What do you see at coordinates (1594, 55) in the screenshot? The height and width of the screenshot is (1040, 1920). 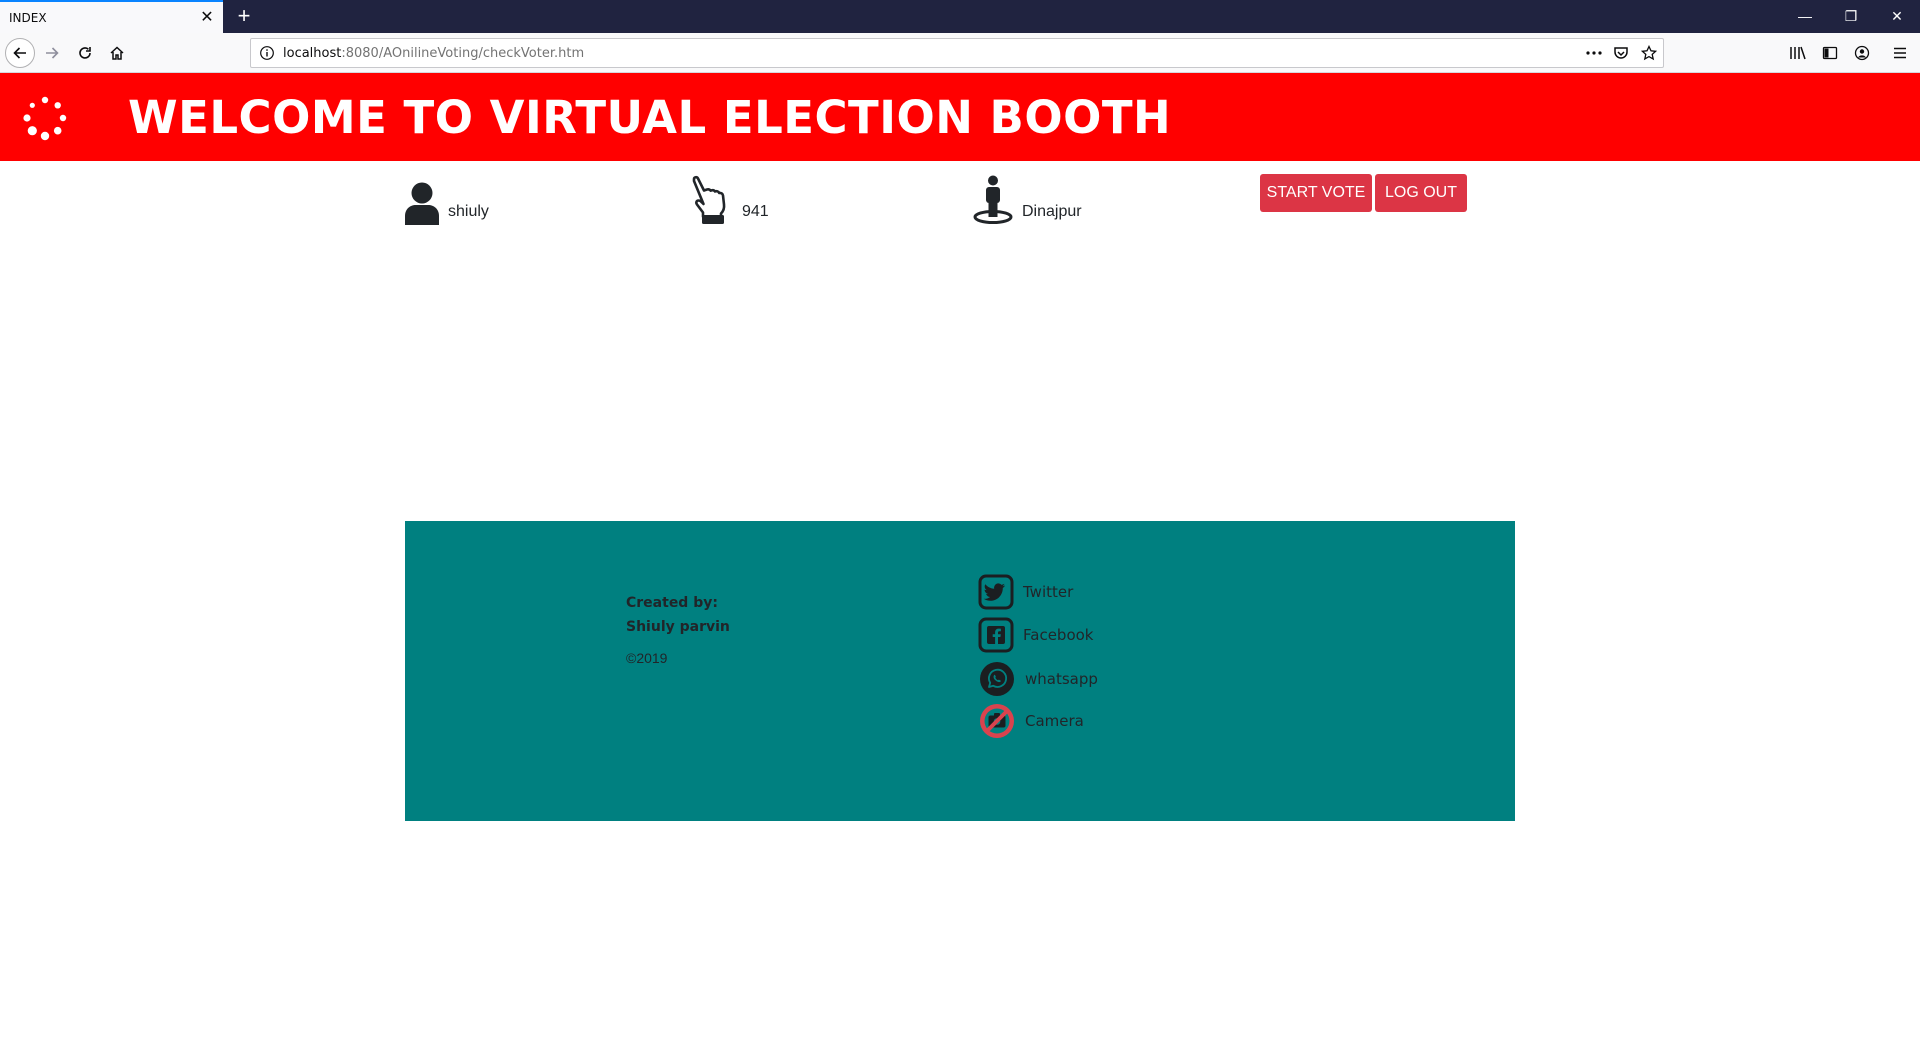 I see `page-actions-icon` at bounding box center [1594, 55].